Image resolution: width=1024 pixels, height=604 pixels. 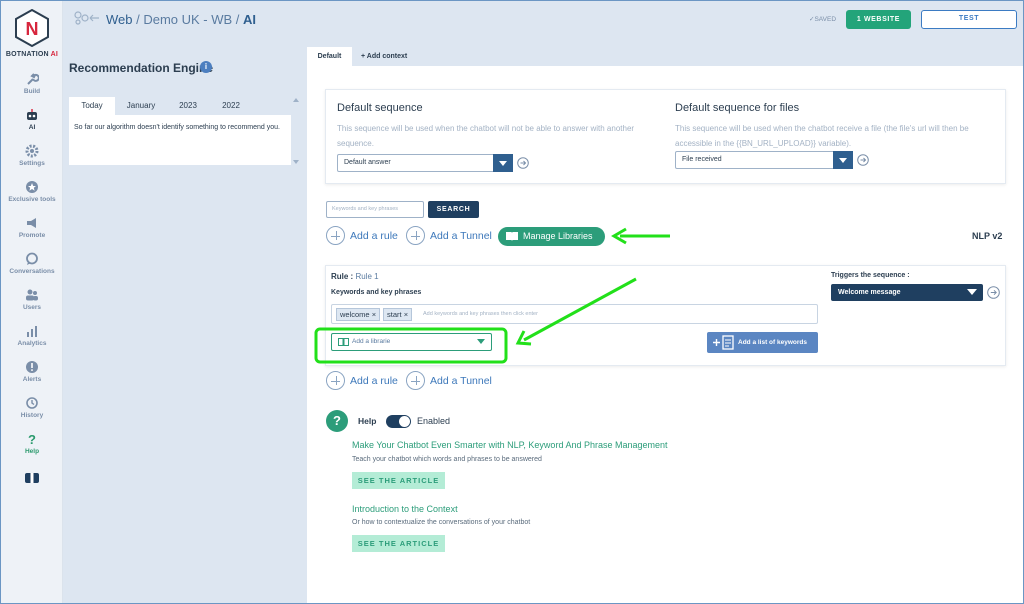 I want to click on saved-status: ✓SAVED, so click(x=822, y=19).